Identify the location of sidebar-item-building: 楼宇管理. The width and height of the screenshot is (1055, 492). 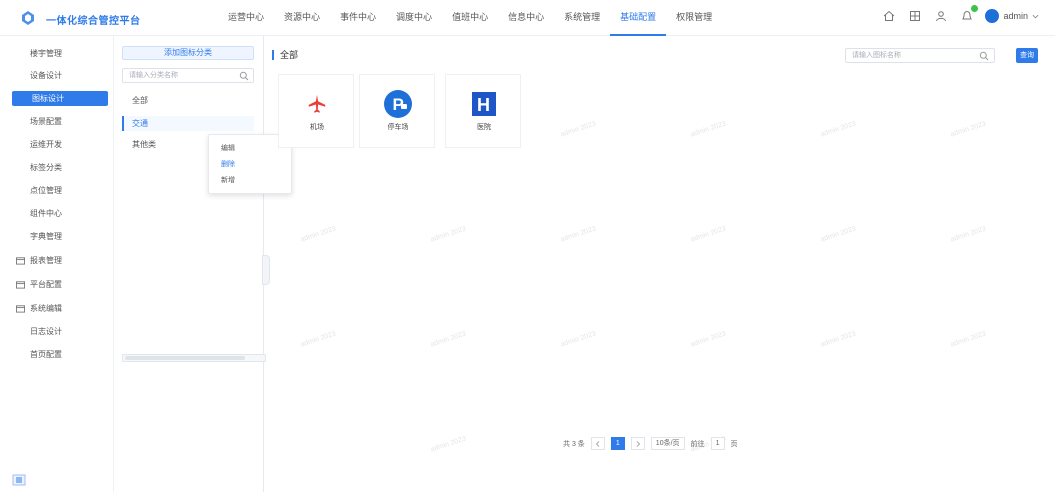
(60, 53).